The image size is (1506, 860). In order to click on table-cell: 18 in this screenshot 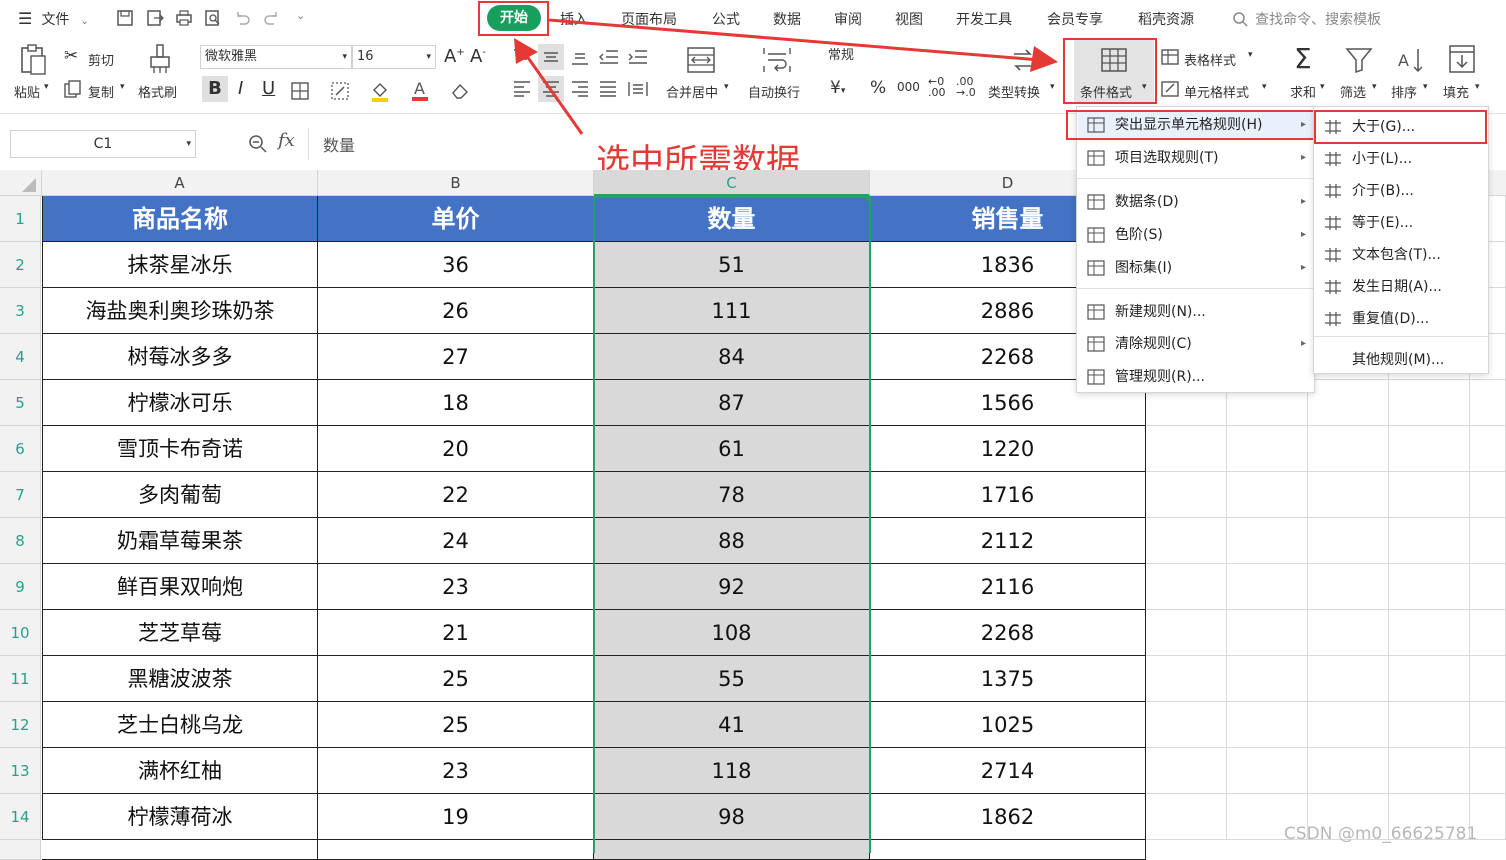, I will do `click(456, 403)`.